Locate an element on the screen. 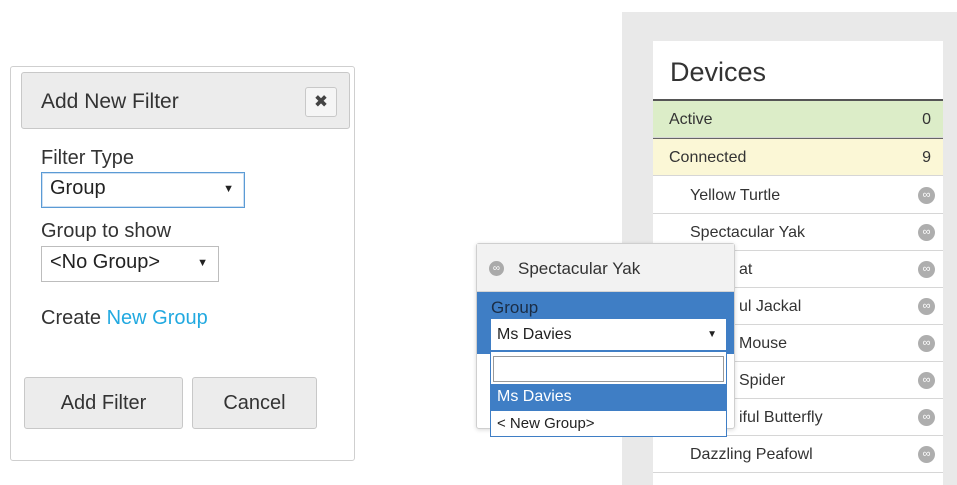 The image size is (957, 485). add-filter-button: Add Filter is located at coordinates (103, 403).